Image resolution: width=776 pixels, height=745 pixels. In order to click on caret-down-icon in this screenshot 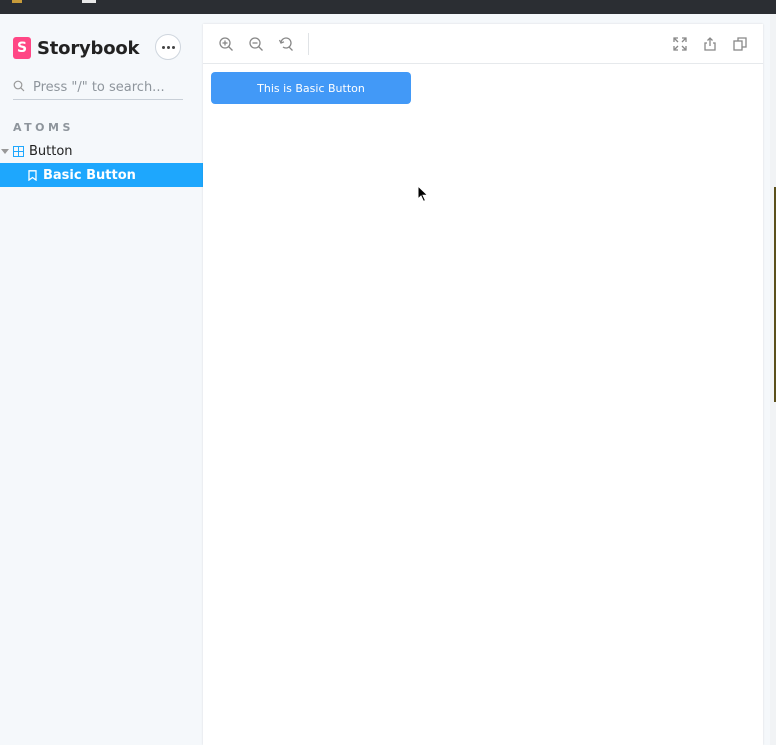, I will do `click(5, 151)`.